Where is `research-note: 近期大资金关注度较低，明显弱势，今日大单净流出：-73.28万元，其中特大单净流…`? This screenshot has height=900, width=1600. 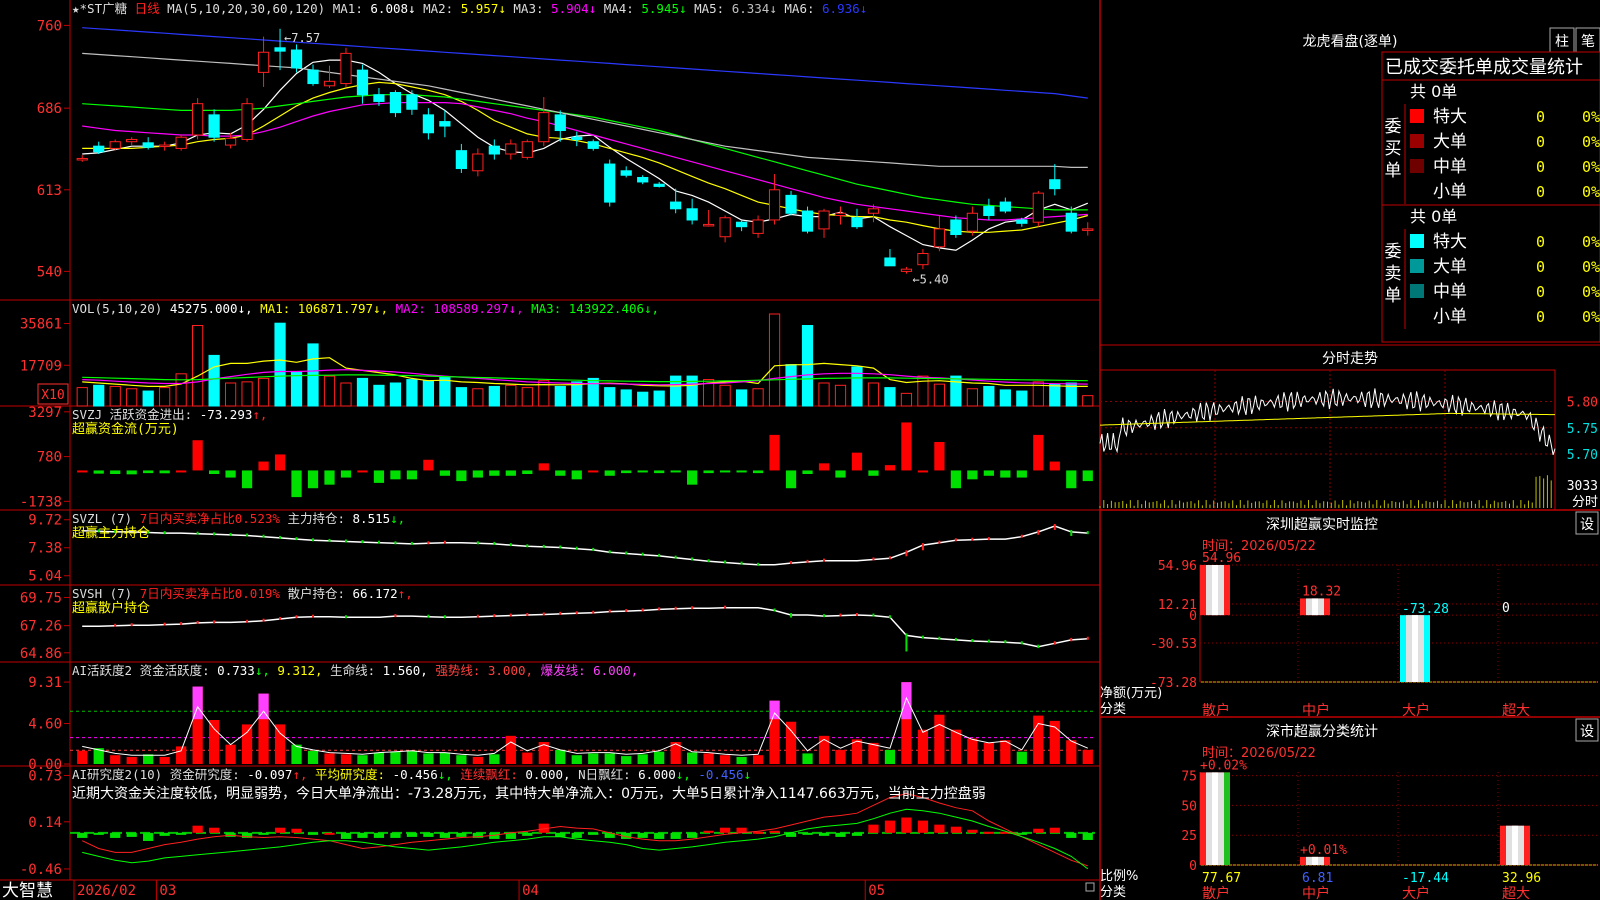
research-note: 近期大资金关注度较低，明显弱势，今日大单净流出：-73.28万元，其中特大单净流… is located at coordinates (529, 793).